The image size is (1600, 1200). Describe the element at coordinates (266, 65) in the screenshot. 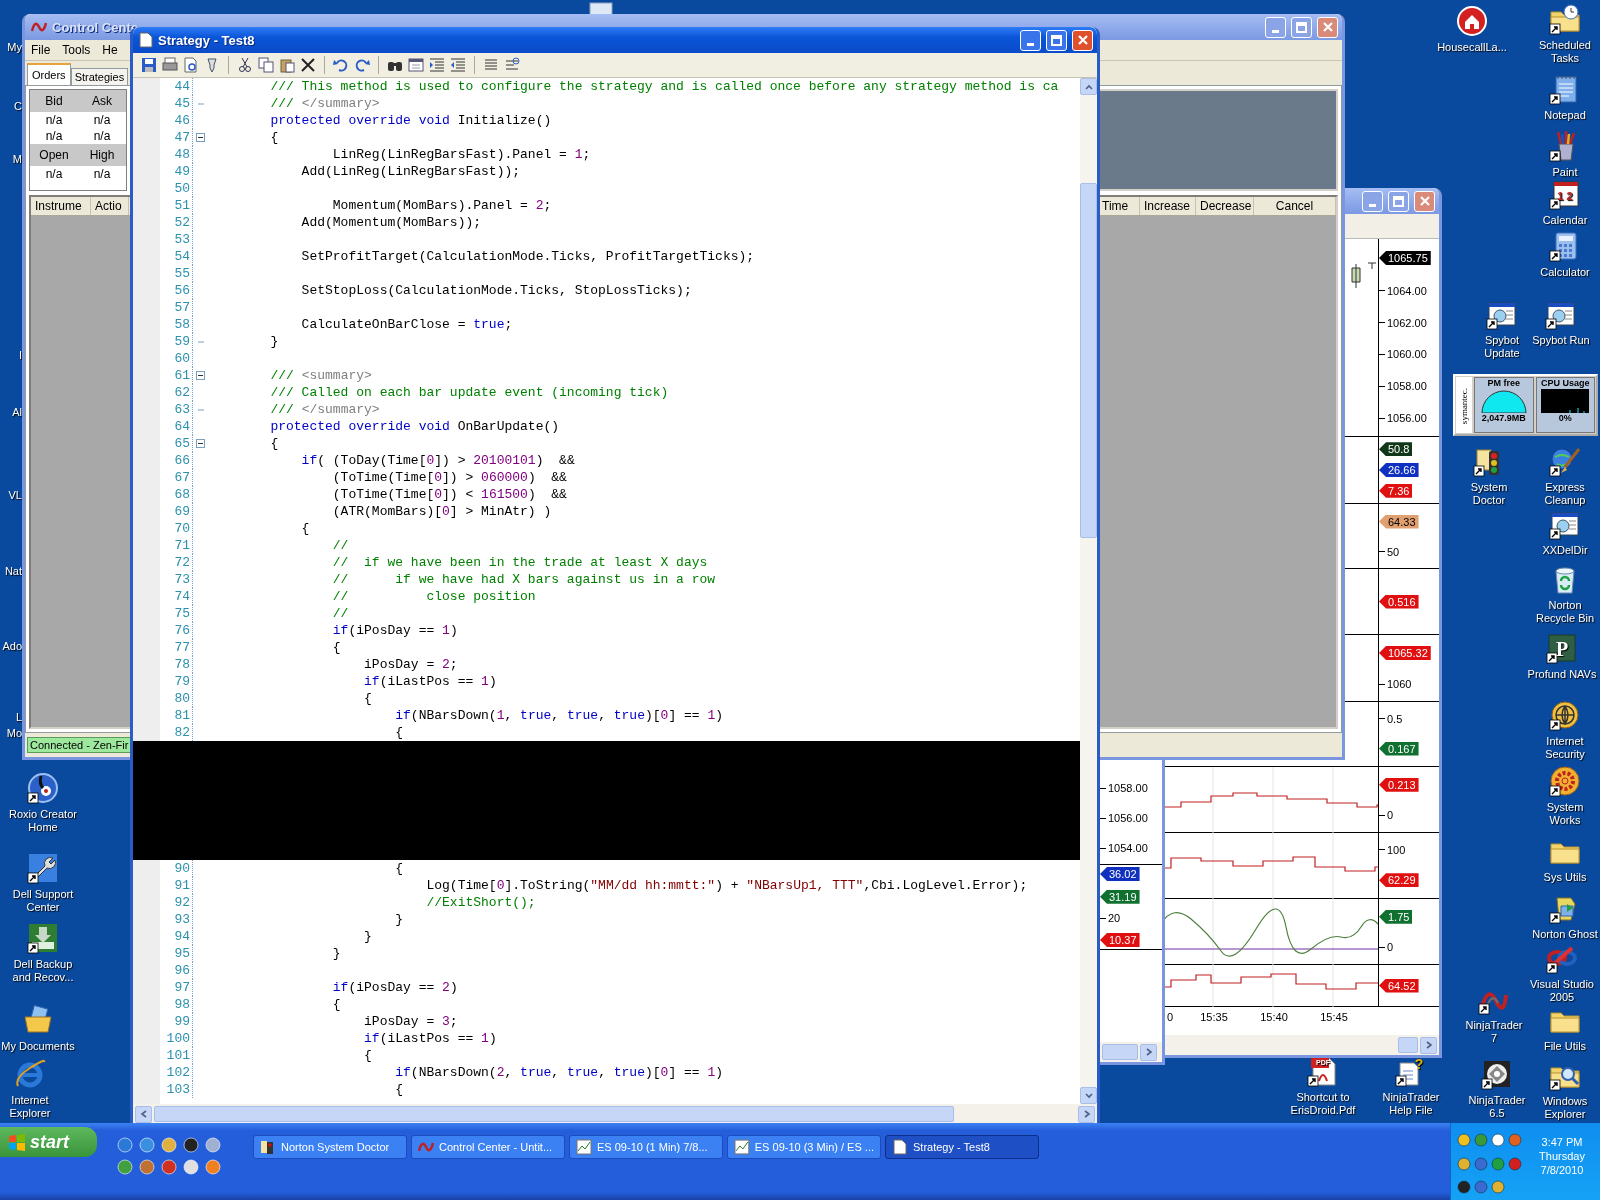

I see `copy-icon` at that location.